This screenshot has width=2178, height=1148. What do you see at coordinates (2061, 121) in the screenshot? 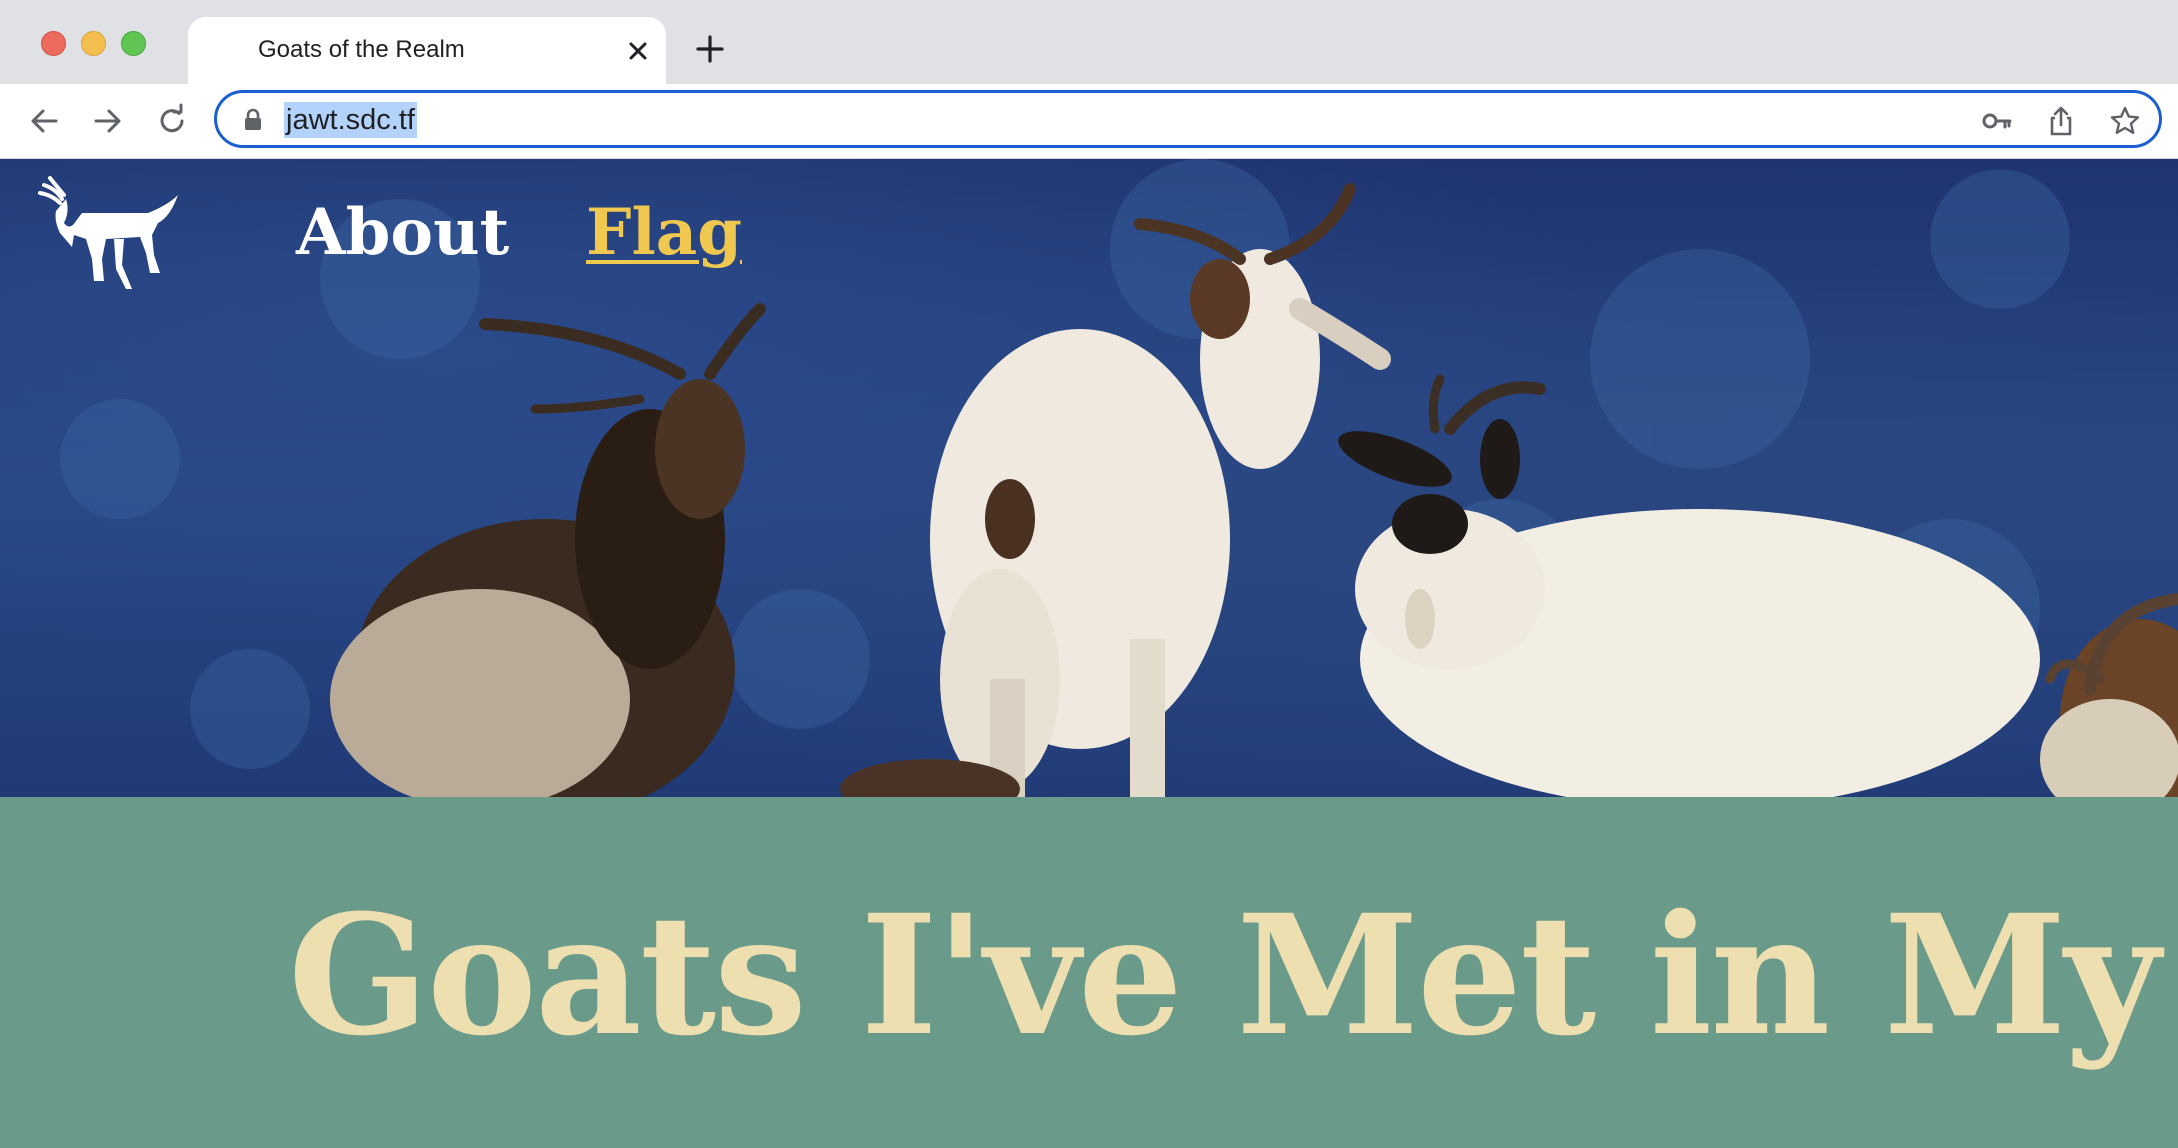
I see `share-icon` at bounding box center [2061, 121].